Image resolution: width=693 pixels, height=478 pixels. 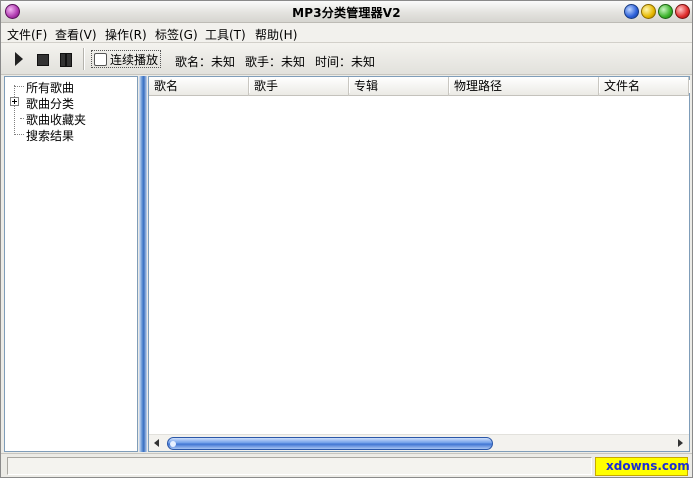 What do you see at coordinates (299, 466) in the screenshot?
I see `status-text` at bounding box center [299, 466].